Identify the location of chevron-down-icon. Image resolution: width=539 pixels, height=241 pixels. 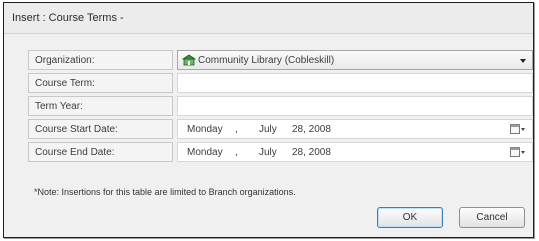
(523, 61).